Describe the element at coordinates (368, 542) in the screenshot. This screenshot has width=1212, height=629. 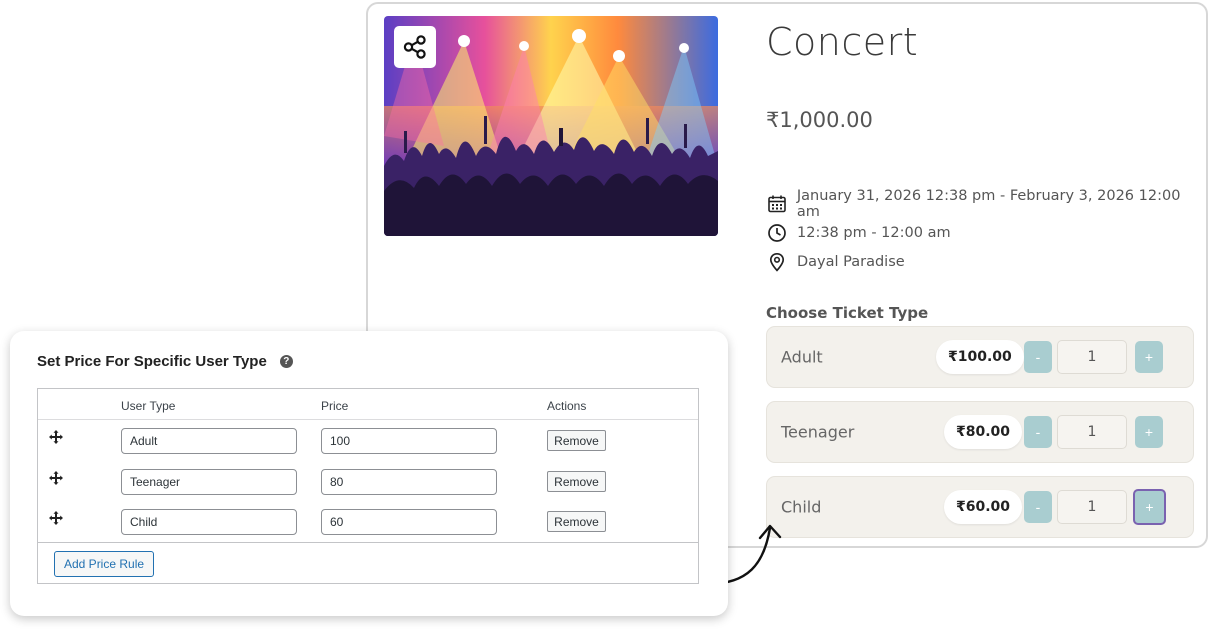
I see `footer-divider` at that location.